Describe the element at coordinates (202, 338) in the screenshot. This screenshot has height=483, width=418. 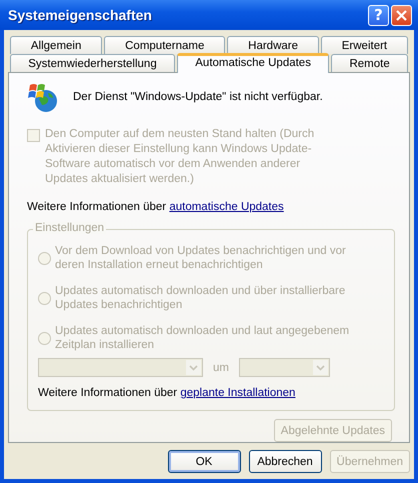
I see `radio-label: Updates automatisch downloaden und laut angegebenem Zeitplan installieren` at that location.